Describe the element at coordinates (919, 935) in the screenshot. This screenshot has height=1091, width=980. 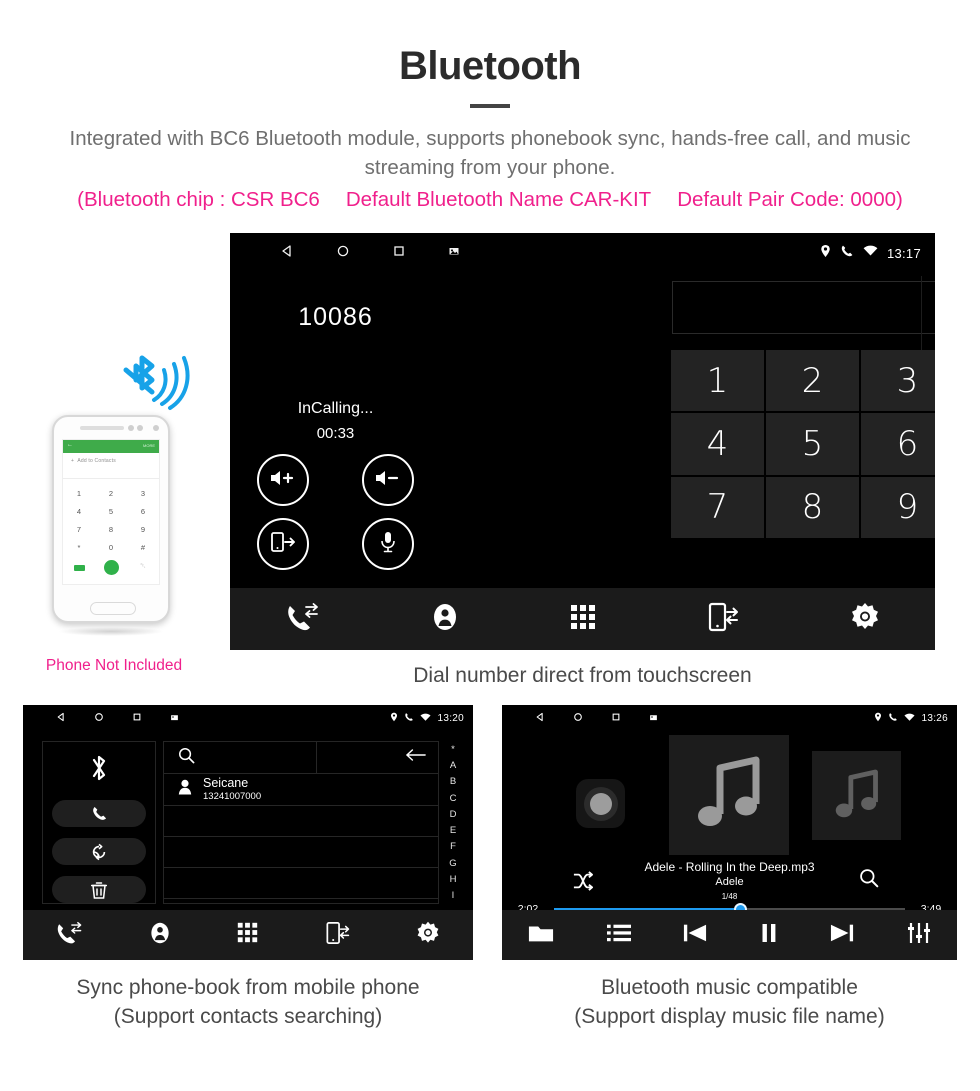
I see `equalizer-button` at that location.